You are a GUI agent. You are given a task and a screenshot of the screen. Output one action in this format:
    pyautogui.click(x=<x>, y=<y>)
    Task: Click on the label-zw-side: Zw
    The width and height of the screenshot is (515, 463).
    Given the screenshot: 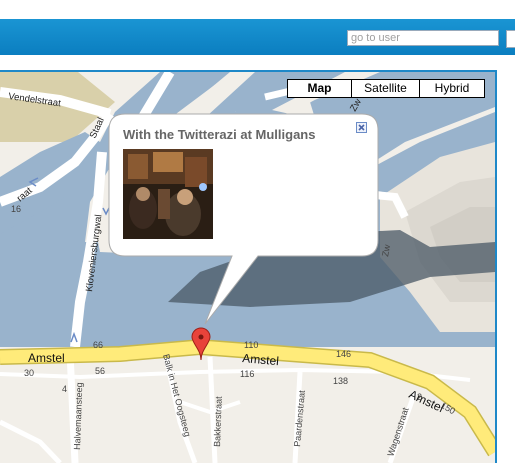 What is the action you would take?
    pyautogui.click(x=386, y=250)
    